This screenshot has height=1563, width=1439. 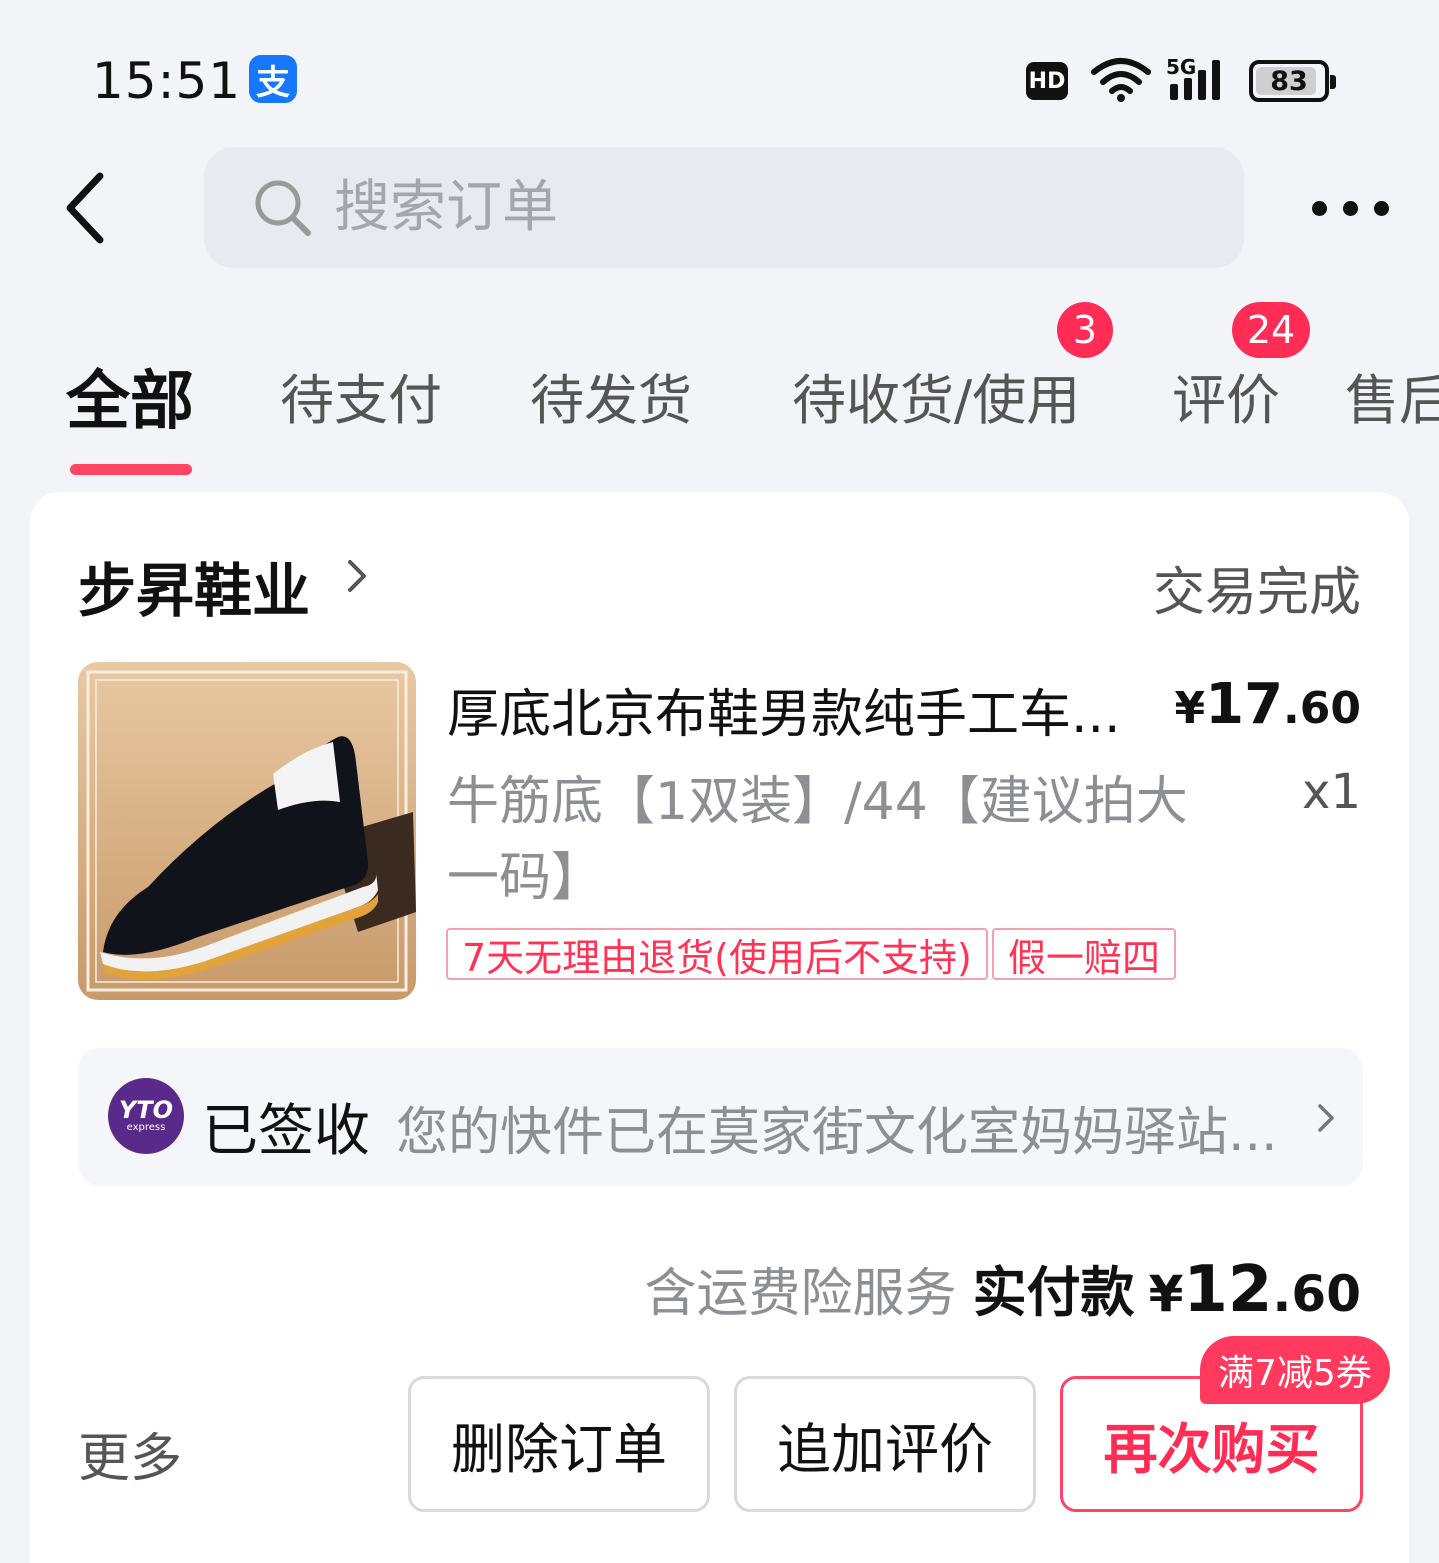 What do you see at coordinates (1295, 1370) in the screenshot?
I see `coupon-badge: 满7减5券` at bounding box center [1295, 1370].